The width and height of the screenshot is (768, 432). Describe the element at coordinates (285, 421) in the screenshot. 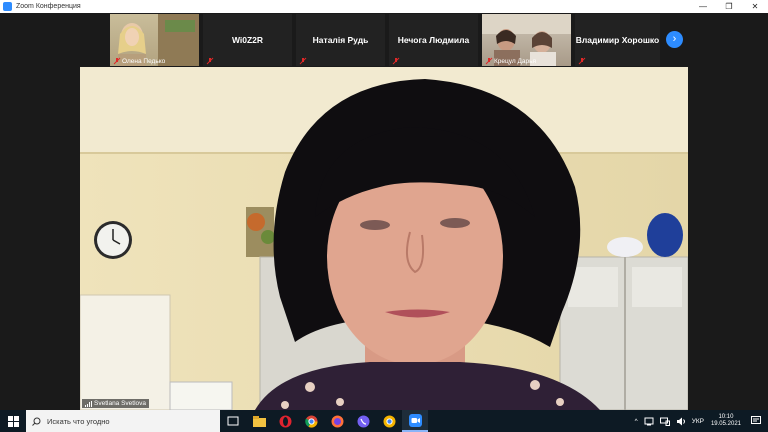

I see `opera-icon` at that location.